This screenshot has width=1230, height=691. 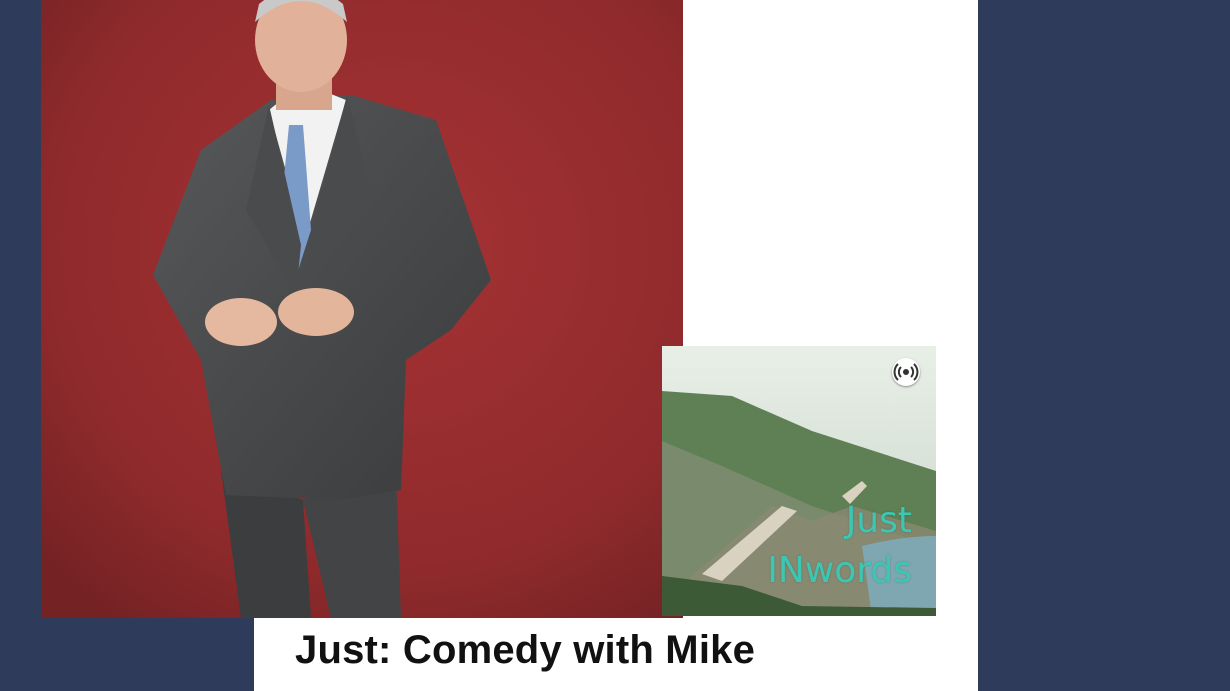 I want to click on podcast-cover-art: Just INwords, so click(x=799, y=481).